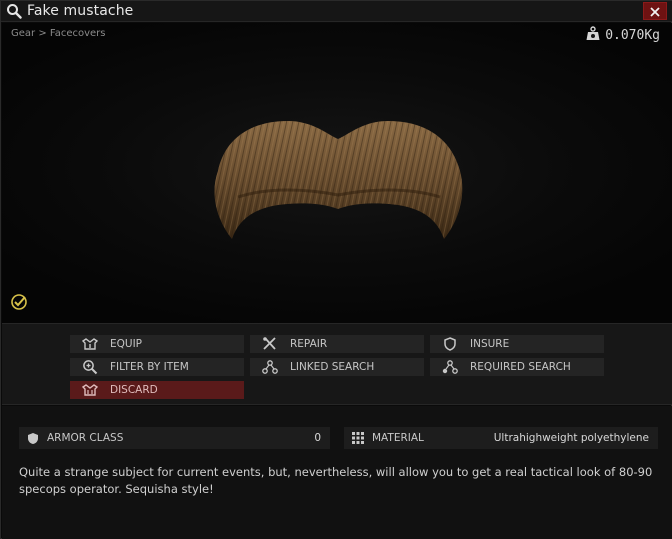 The width and height of the screenshot is (672, 539). I want to click on repair-button: REPAIR, so click(337, 344).